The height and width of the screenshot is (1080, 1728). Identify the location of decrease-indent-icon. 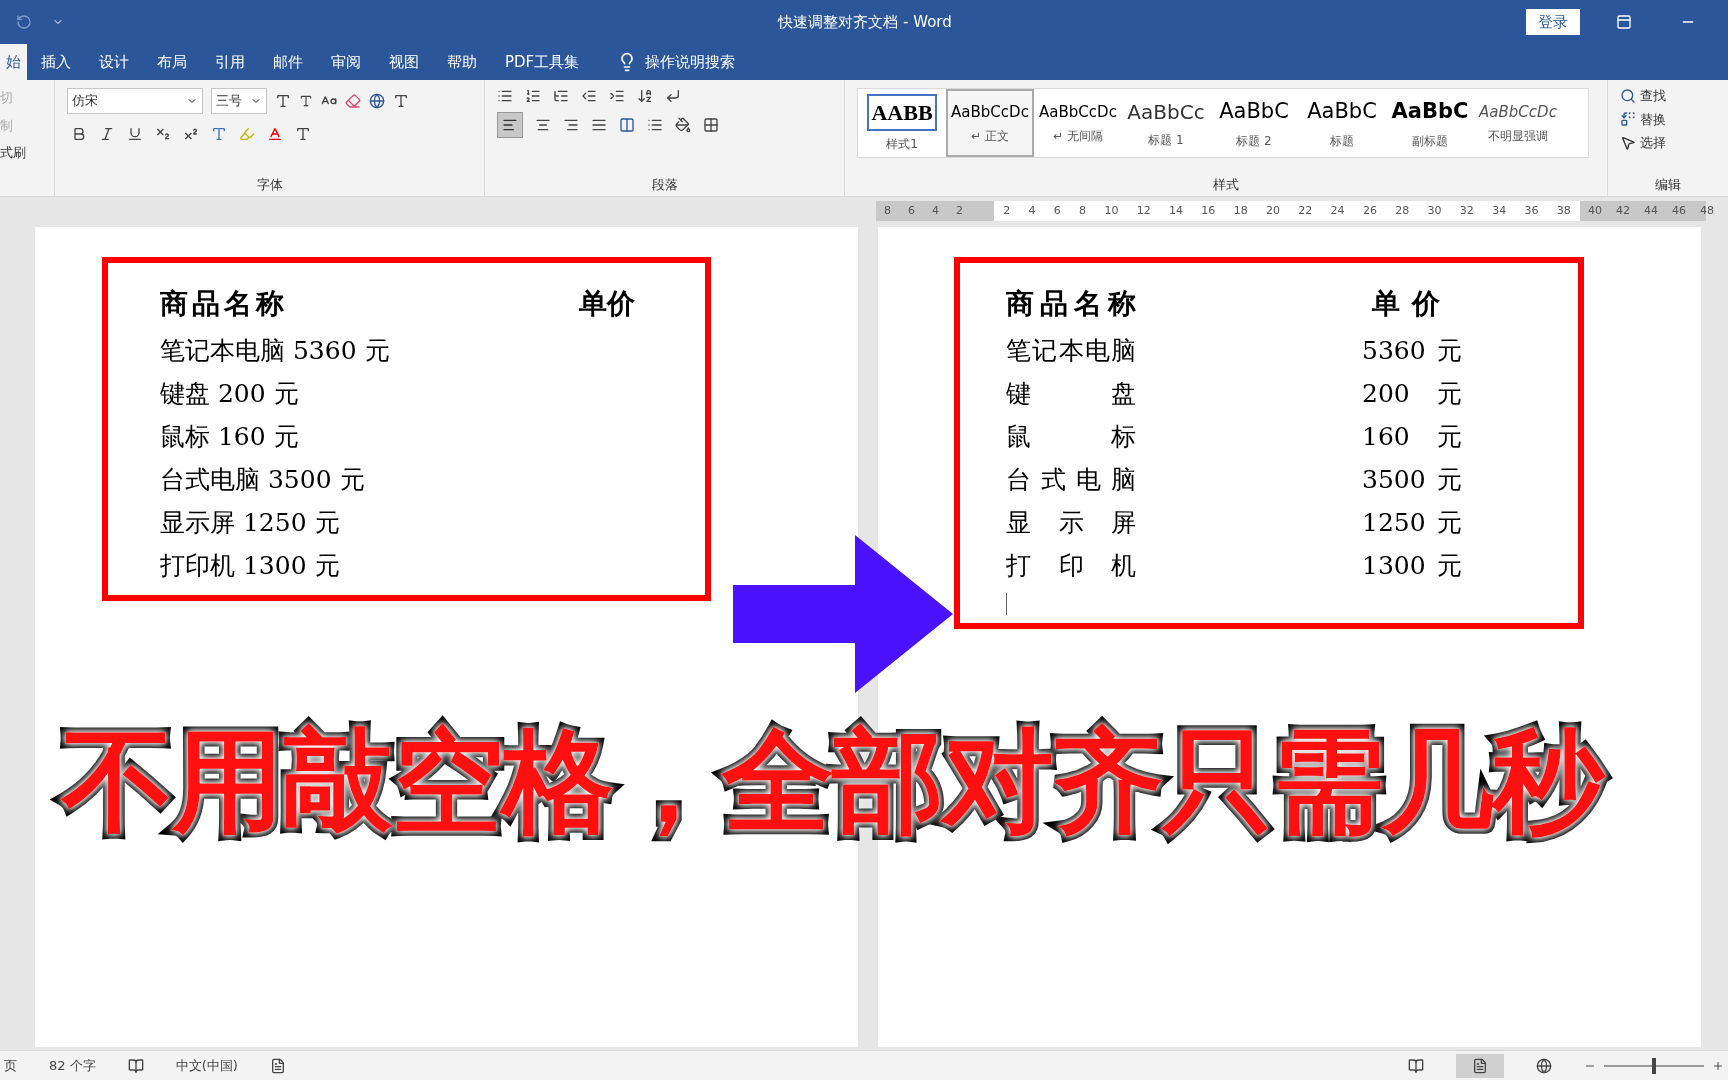
(589, 96).